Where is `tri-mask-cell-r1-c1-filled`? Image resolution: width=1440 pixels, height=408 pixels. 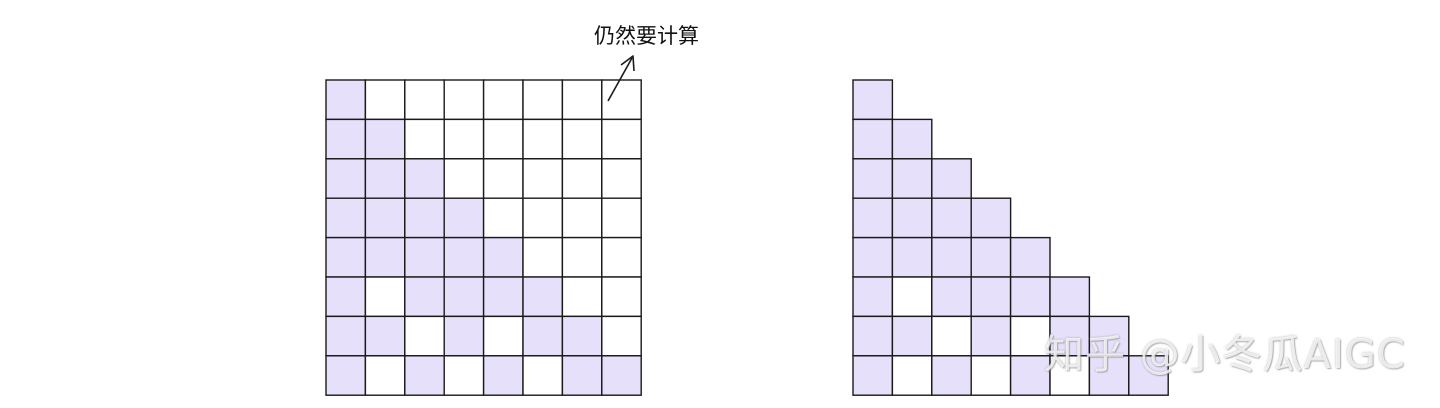 tri-mask-cell-r1-c1-filled is located at coordinates (912, 139).